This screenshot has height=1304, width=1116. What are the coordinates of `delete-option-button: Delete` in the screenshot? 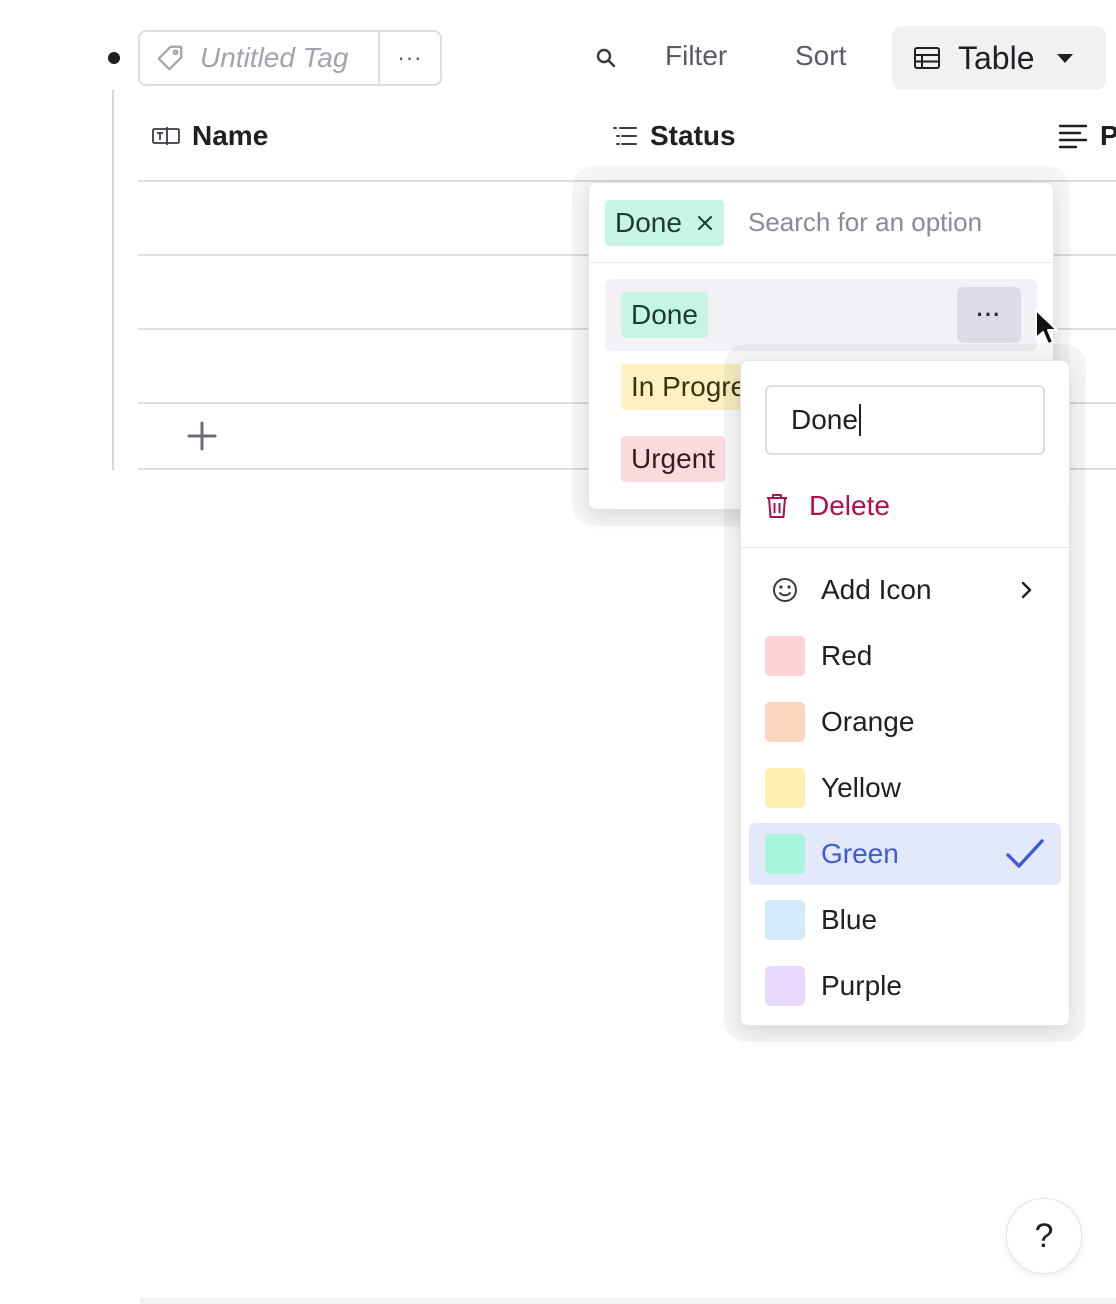 It's located at (827, 506).